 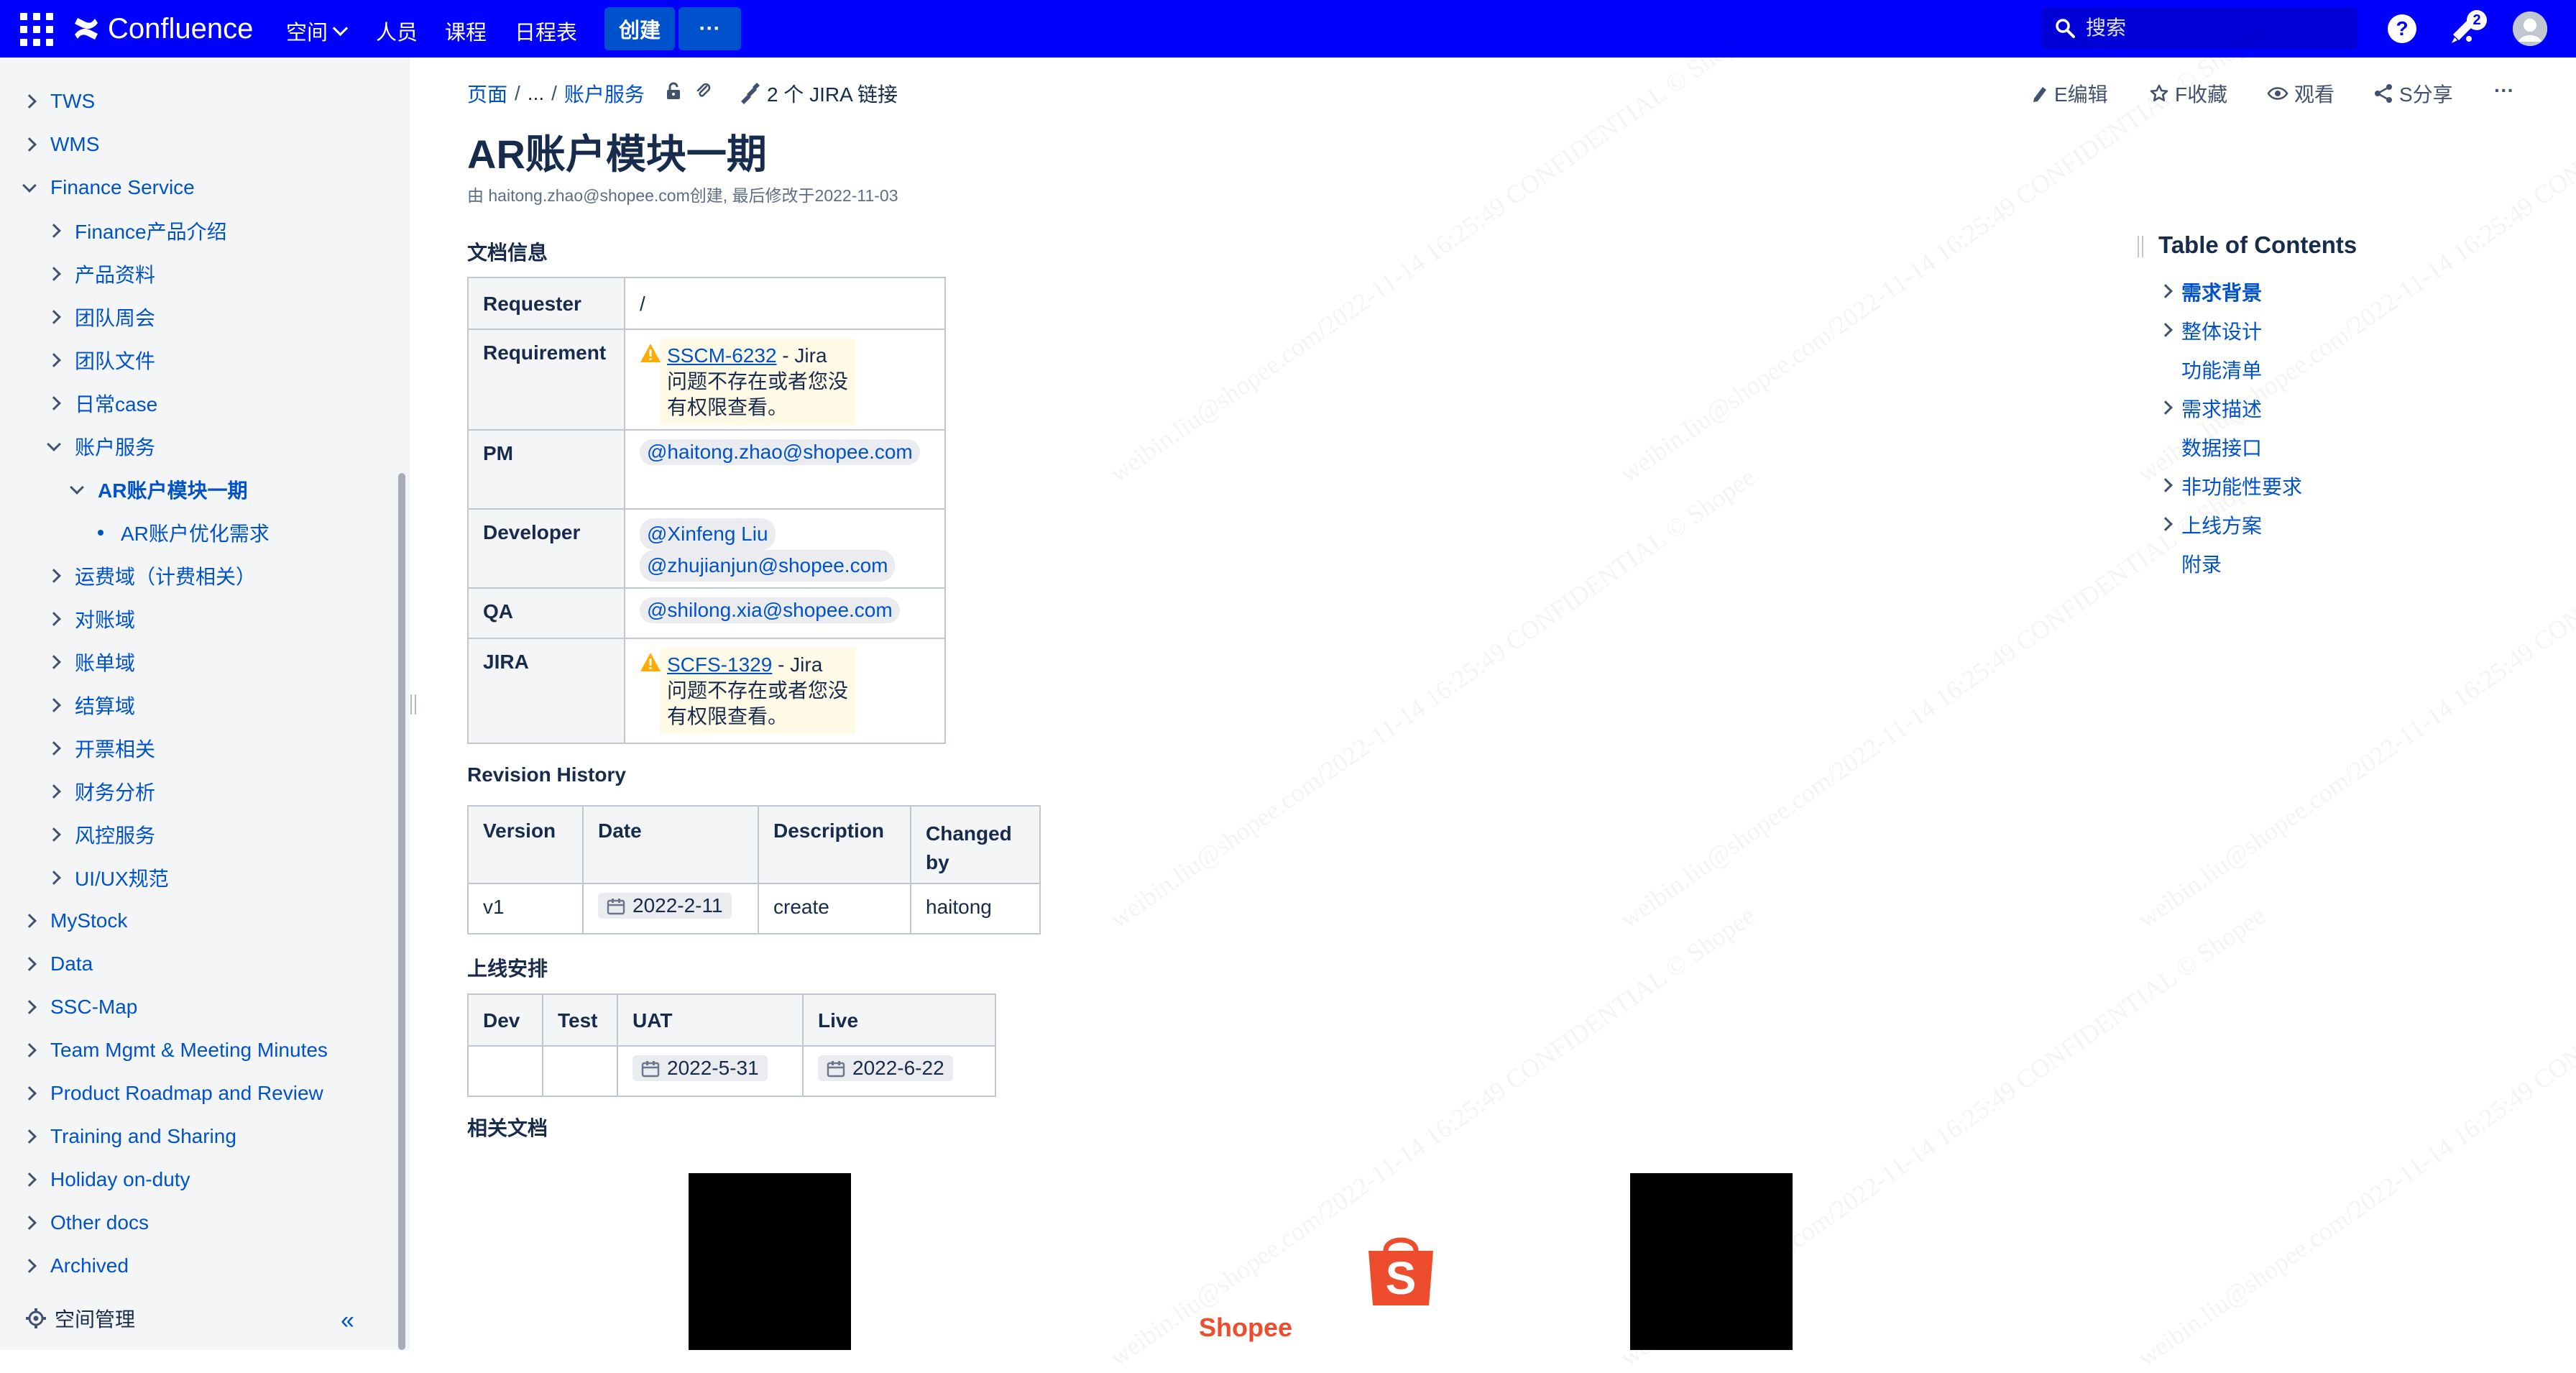 I want to click on sidebar-item-finance-service: Finance Service, so click(x=108, y=188).